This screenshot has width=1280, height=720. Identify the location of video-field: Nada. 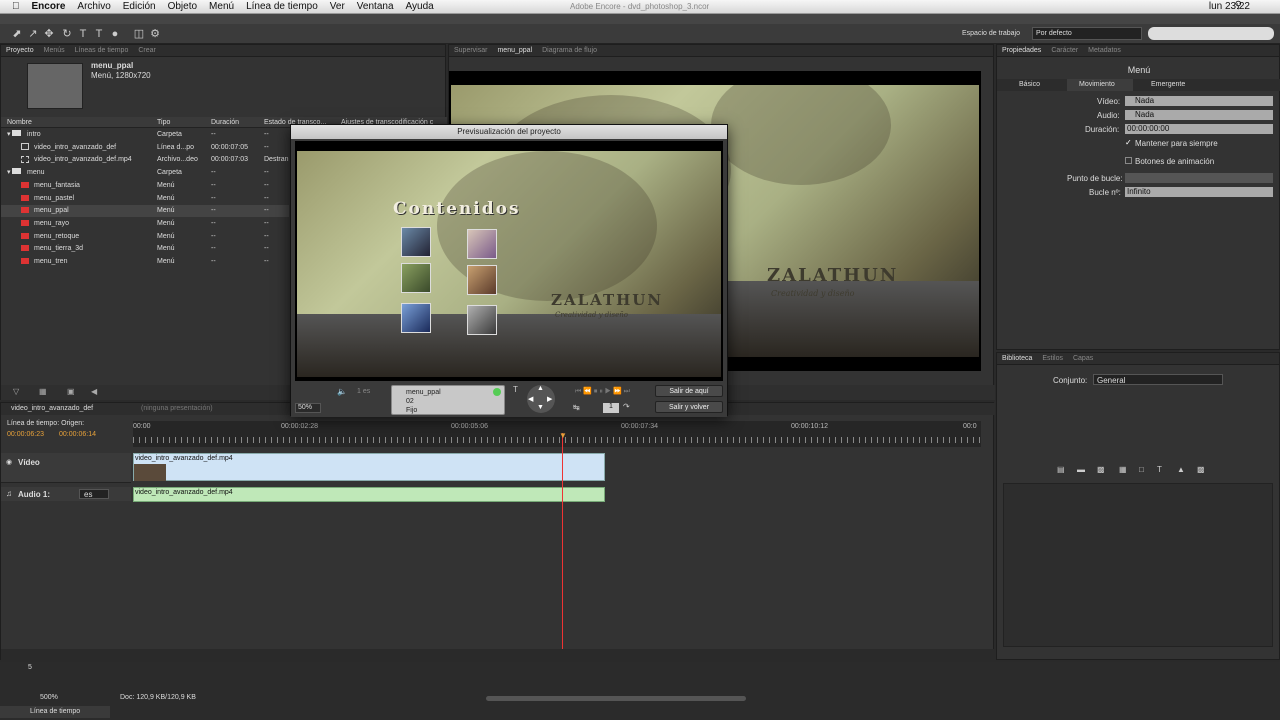
(1199, 101).